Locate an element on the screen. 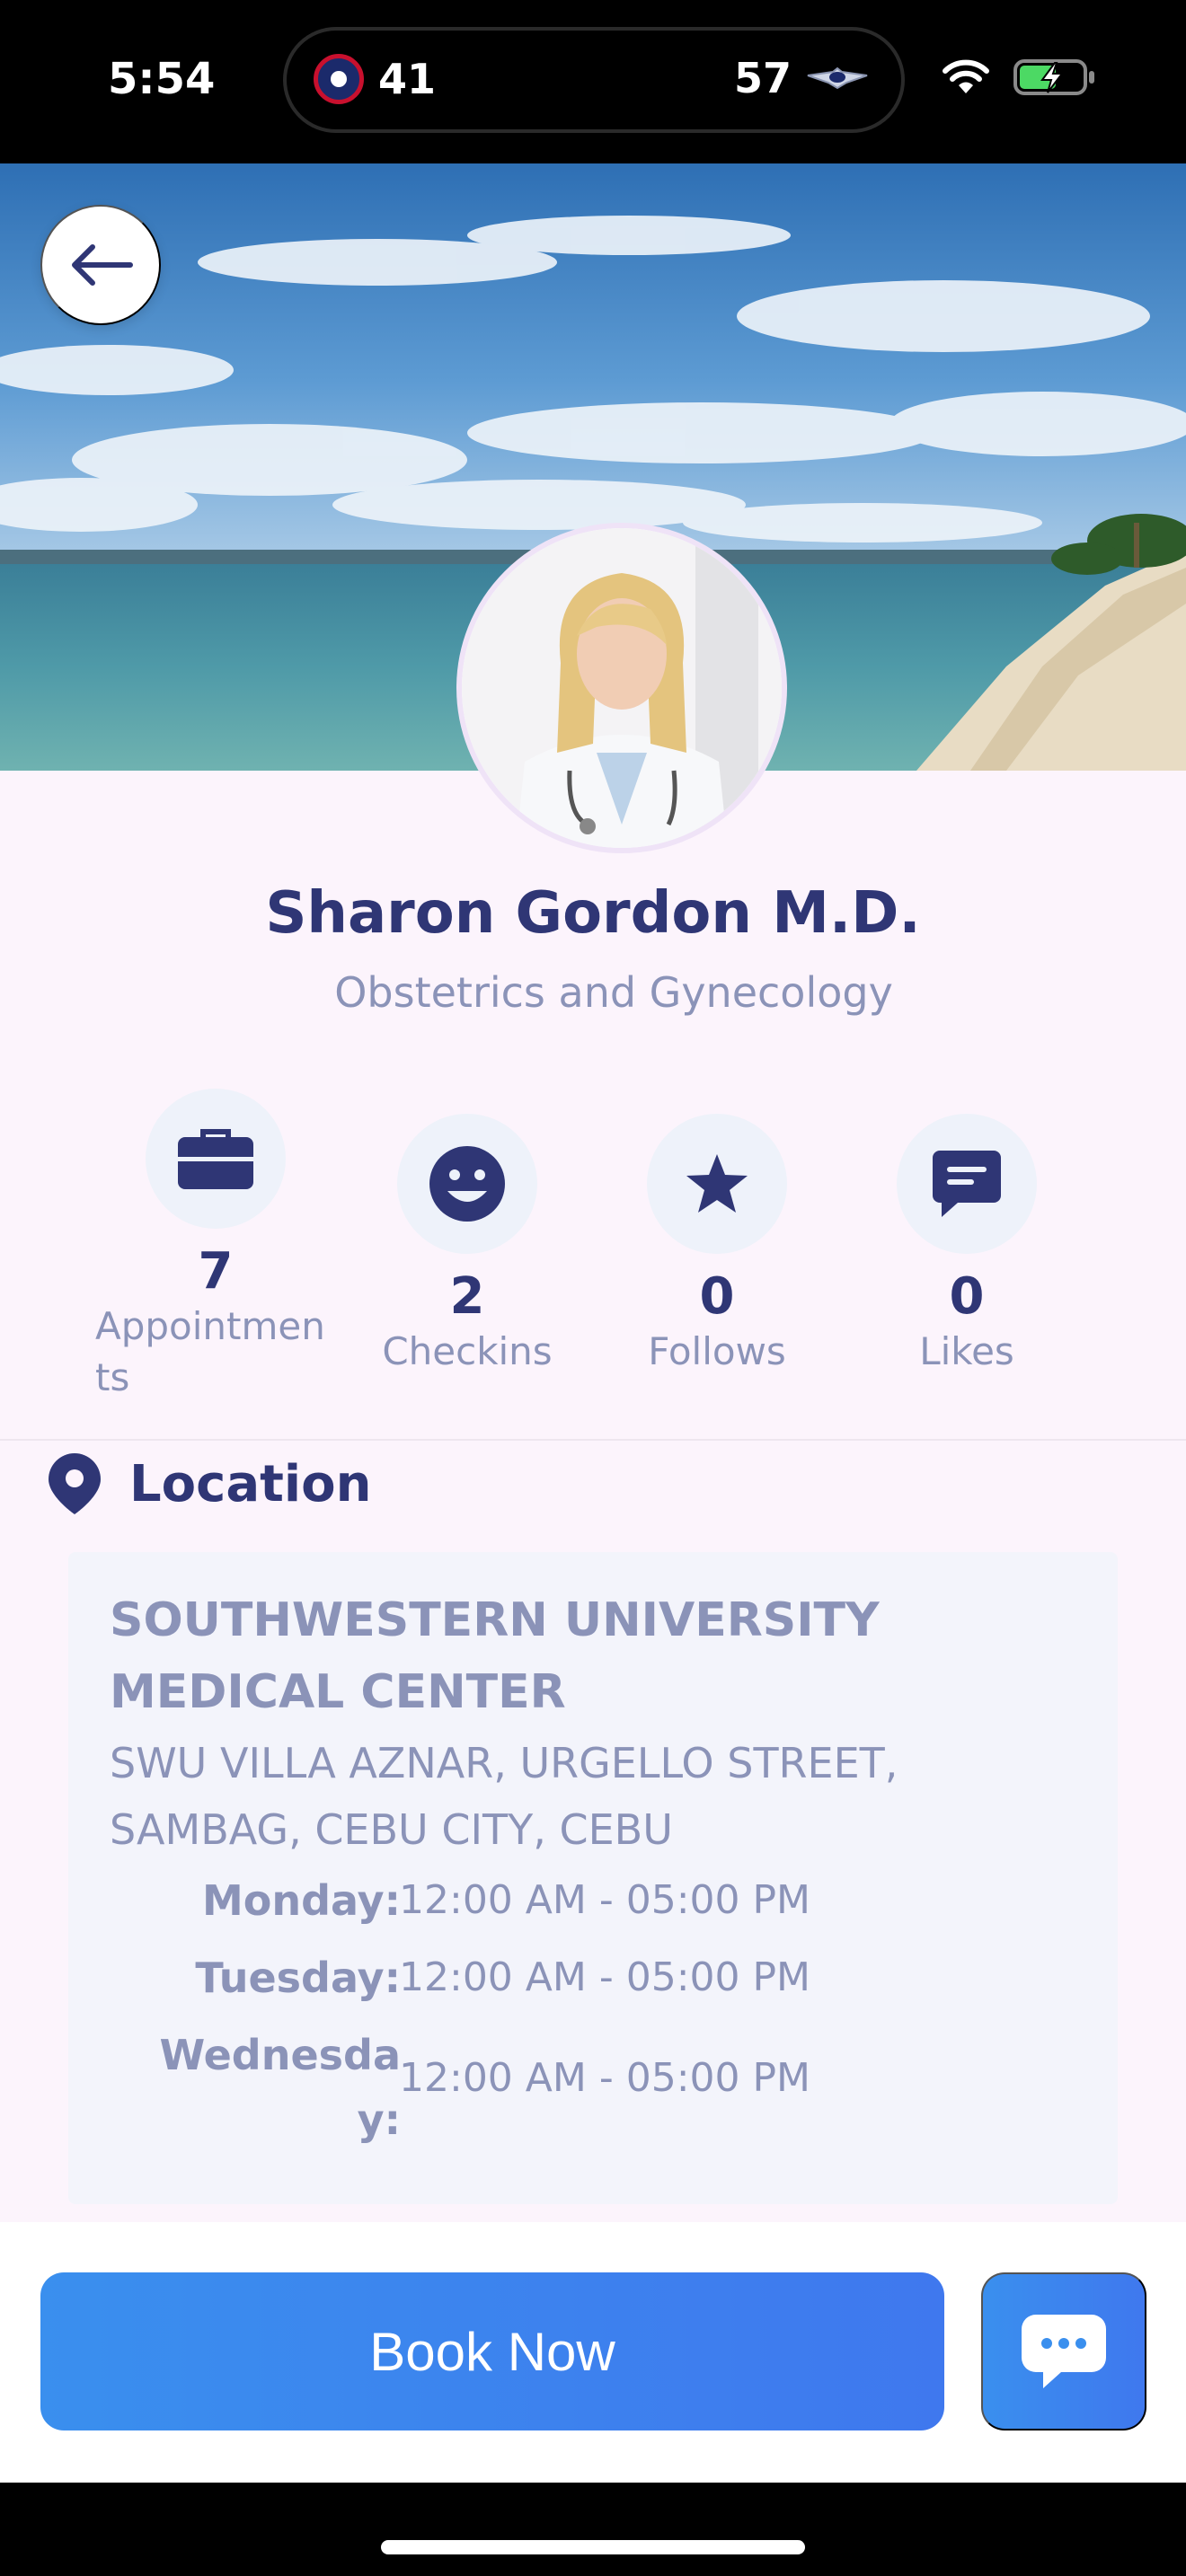 This screenshot has width=1186, height=2576. status-bar: 5:54 41 57 is located at coordinates (593, 81).